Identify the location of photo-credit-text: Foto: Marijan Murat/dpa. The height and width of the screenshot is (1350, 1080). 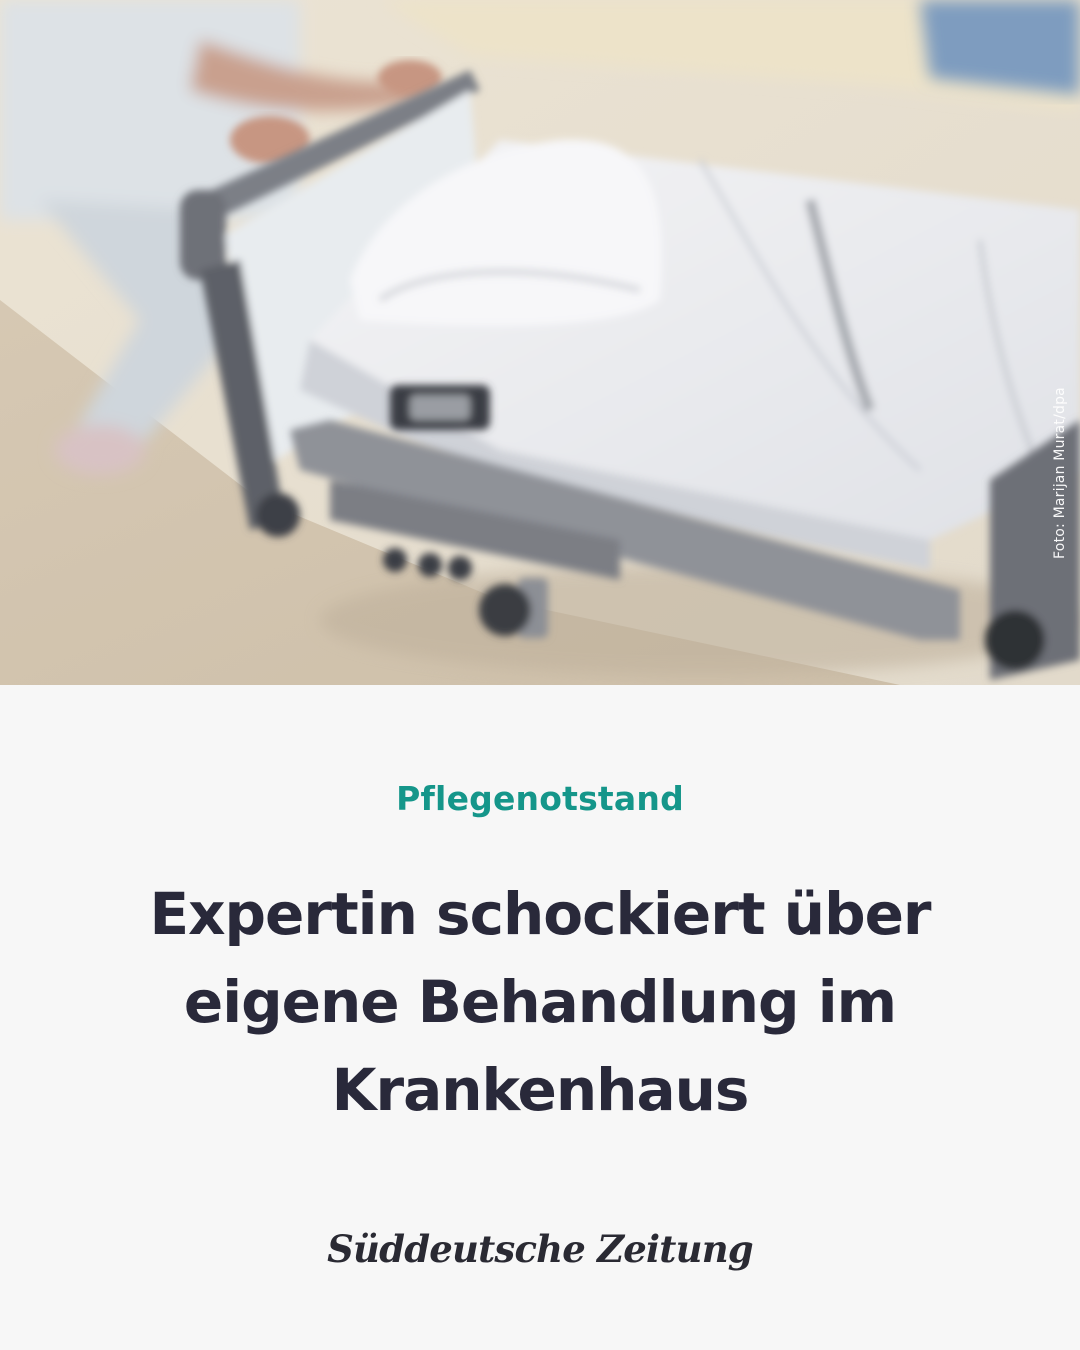
(1060, 472).